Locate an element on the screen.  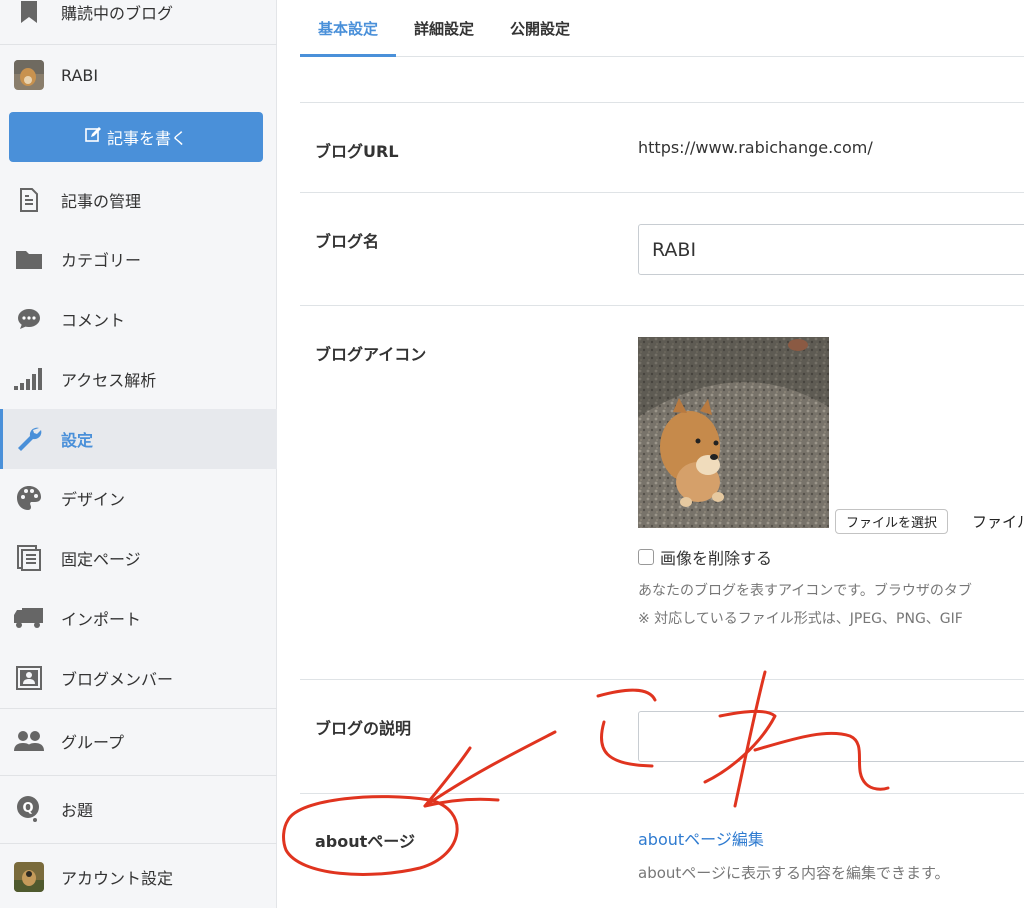
blog-icon-label: ブログアイコン is located at coordinates (371, 354).